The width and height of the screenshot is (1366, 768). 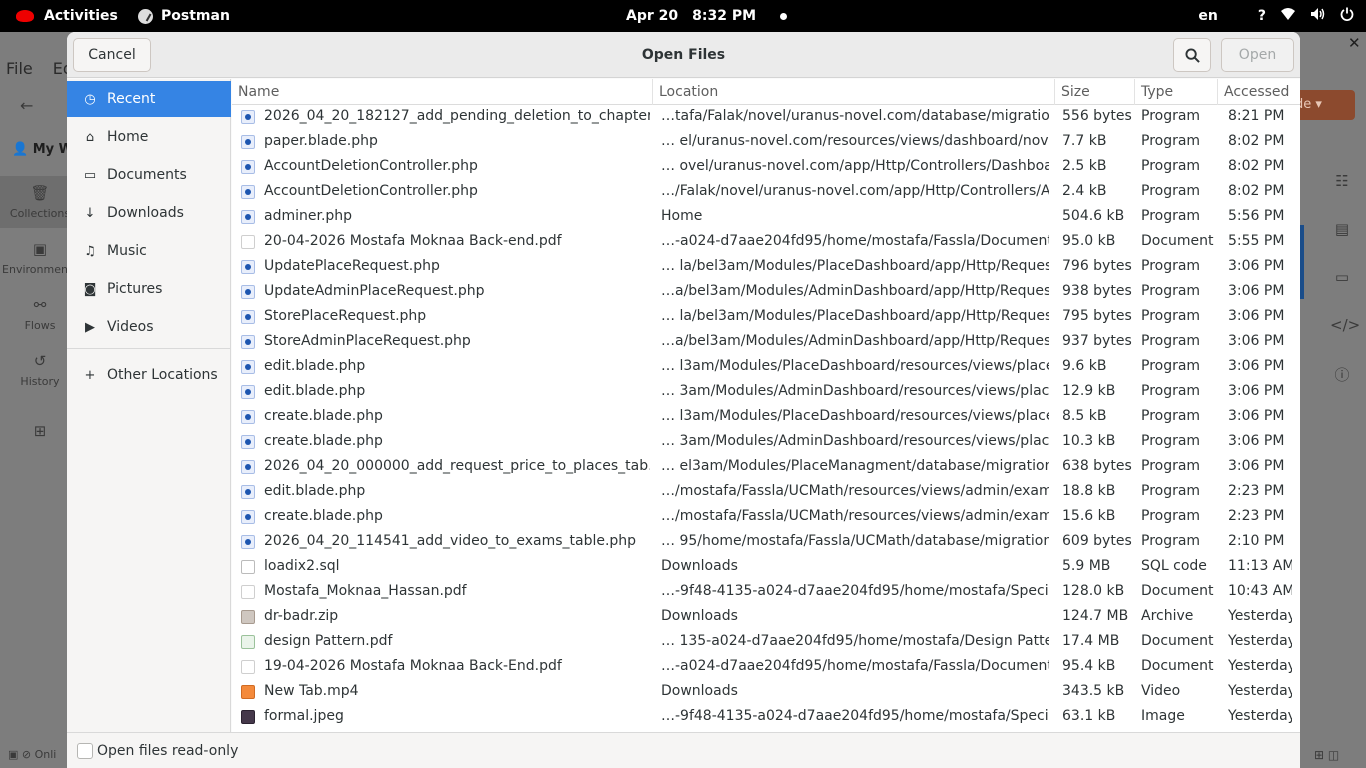 I want to click on sql-file-icon, so click(x=248, y=567).